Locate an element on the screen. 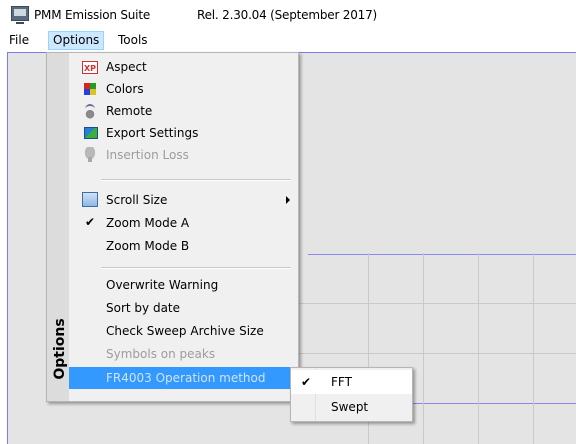 This screenshot has width=576, height=444. menu-item-label: Scroll Size is located at coordinates (137, 200).